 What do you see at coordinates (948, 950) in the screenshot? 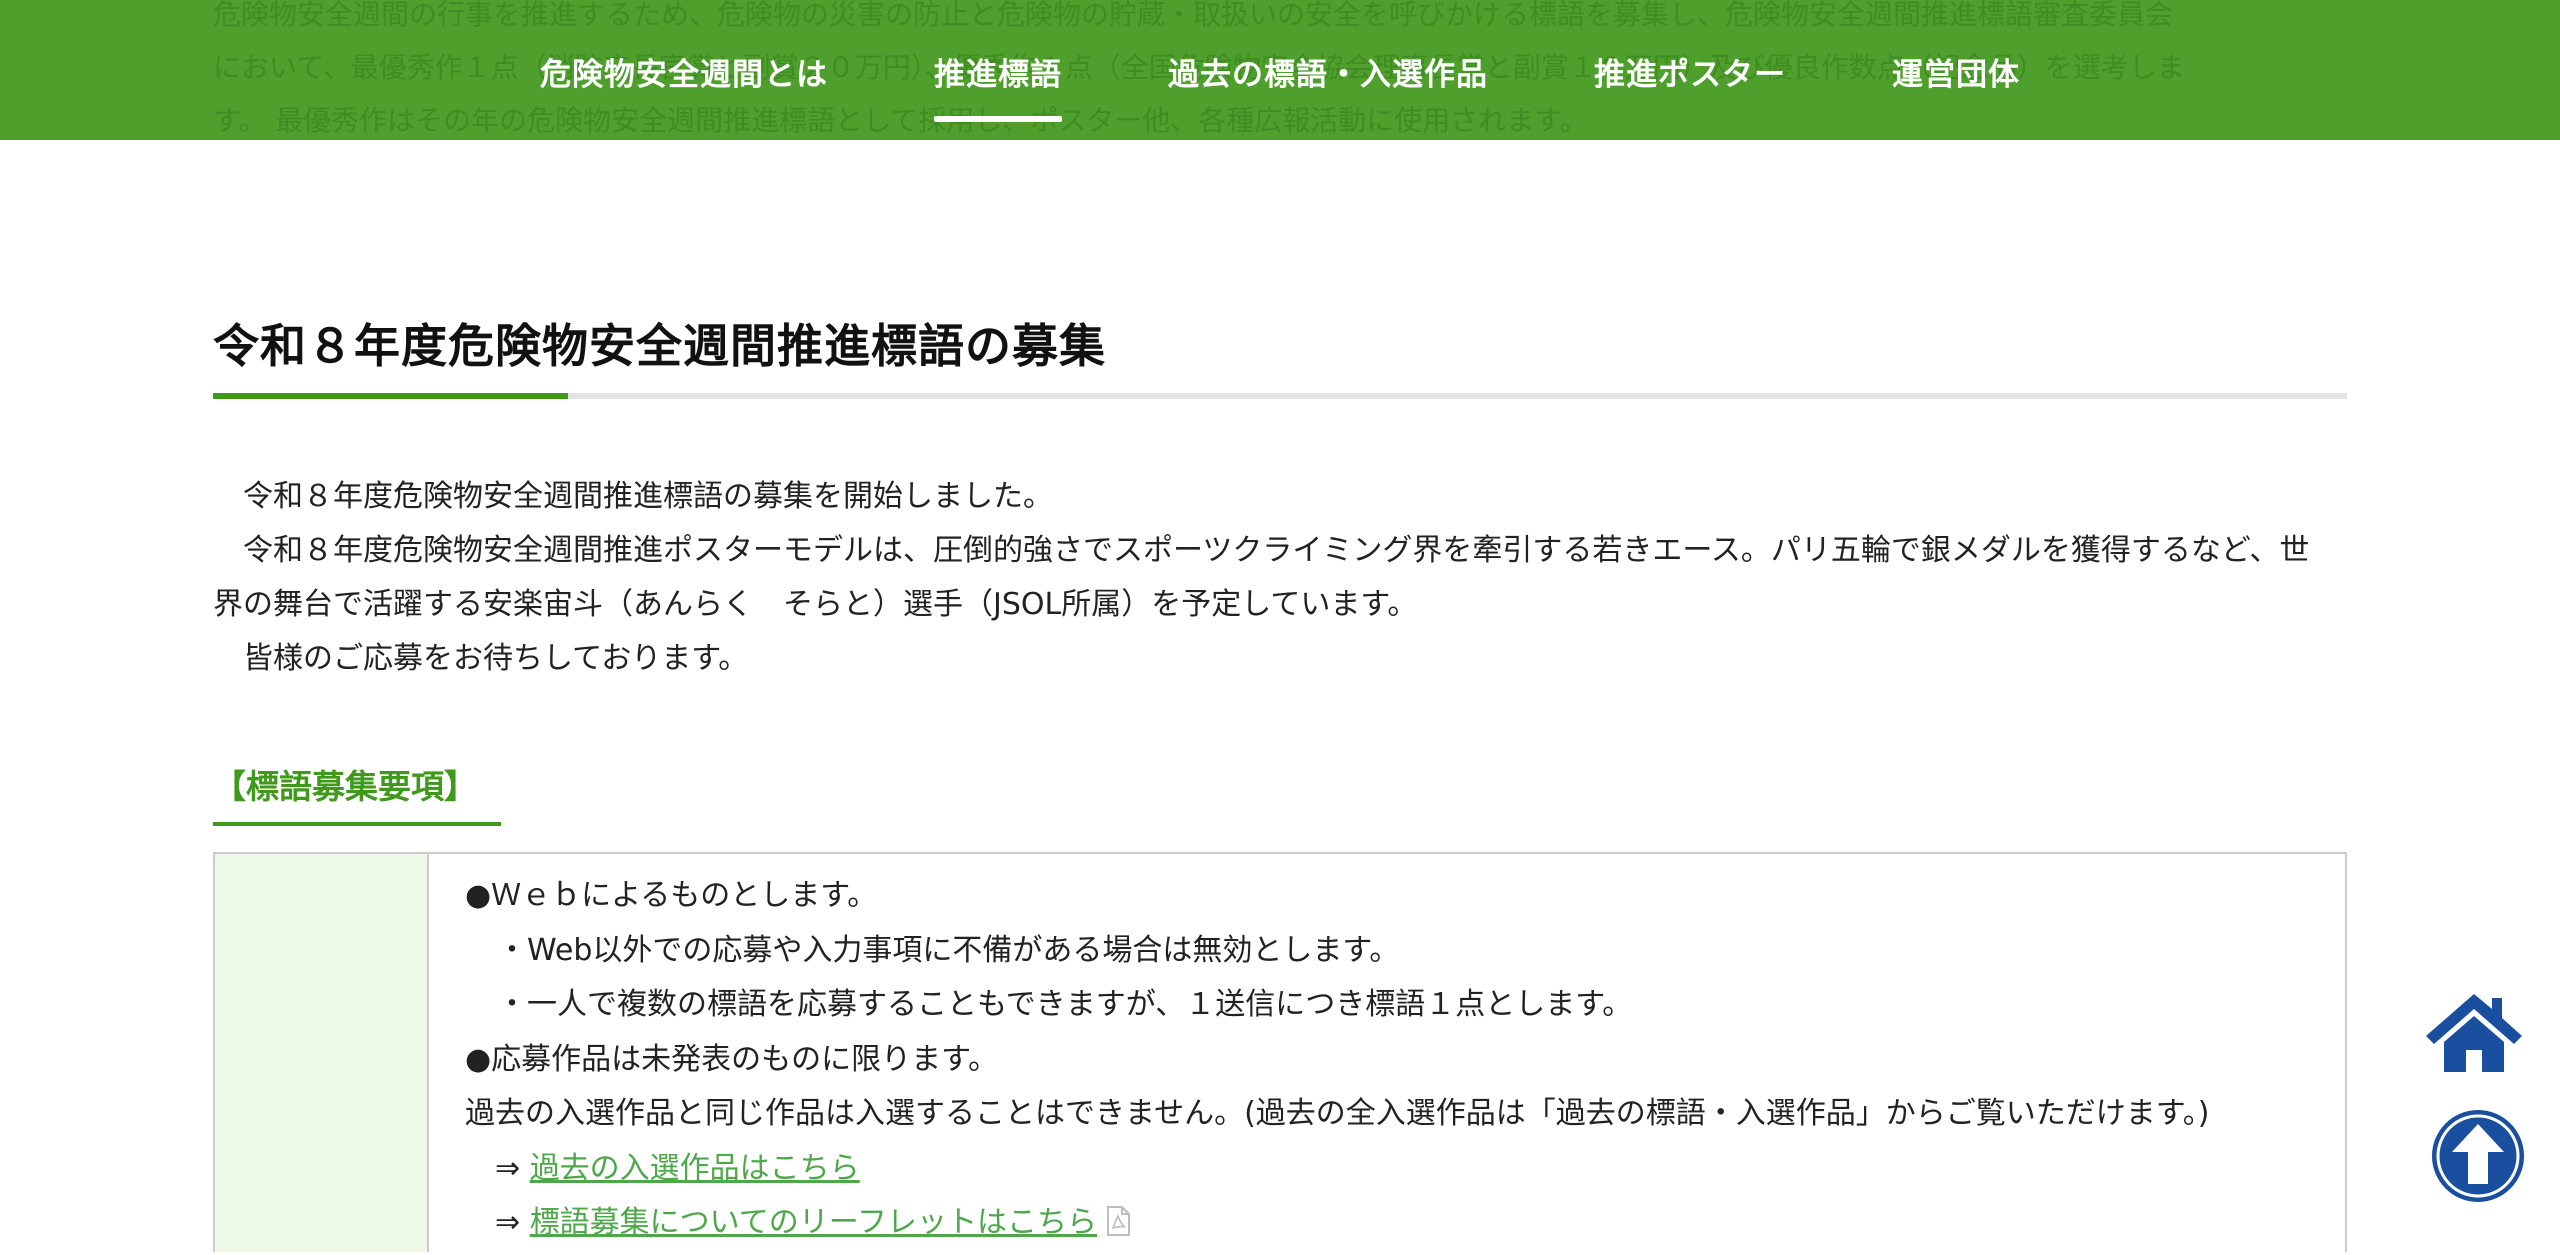
I see `requirement-line: ・Web以外での応募や入力事項に不備がある場合は無効とします。` at bounding box center [948, 950].